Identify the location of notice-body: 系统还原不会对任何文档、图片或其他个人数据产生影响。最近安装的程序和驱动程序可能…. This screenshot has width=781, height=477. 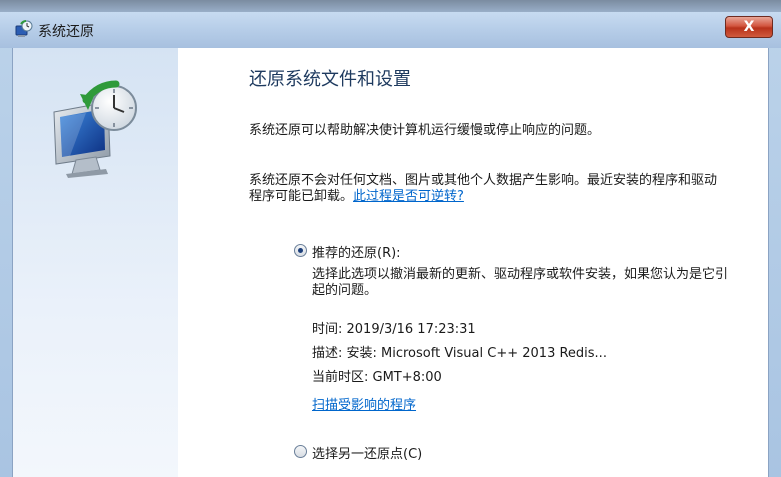
(483, 188).